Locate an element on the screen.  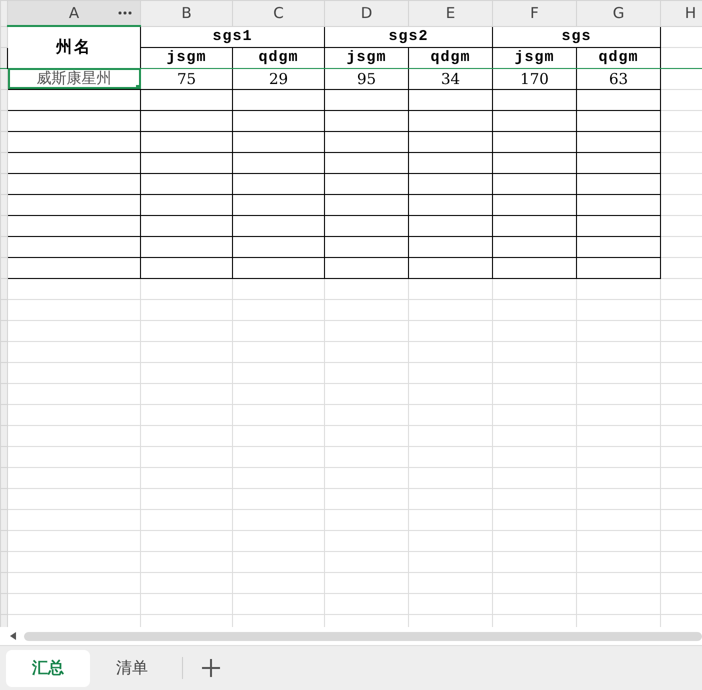
table-cell: 29 is located at coordinates (278, 78).